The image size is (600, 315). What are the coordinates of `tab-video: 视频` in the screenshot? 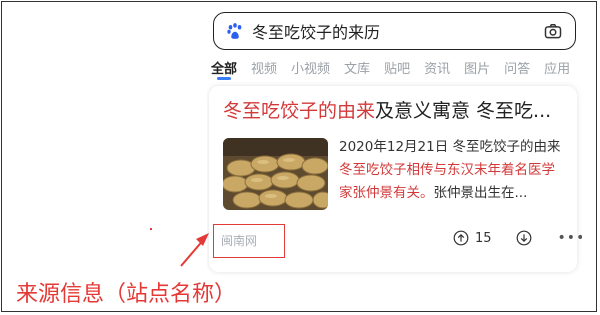 It's located at (264, 66).